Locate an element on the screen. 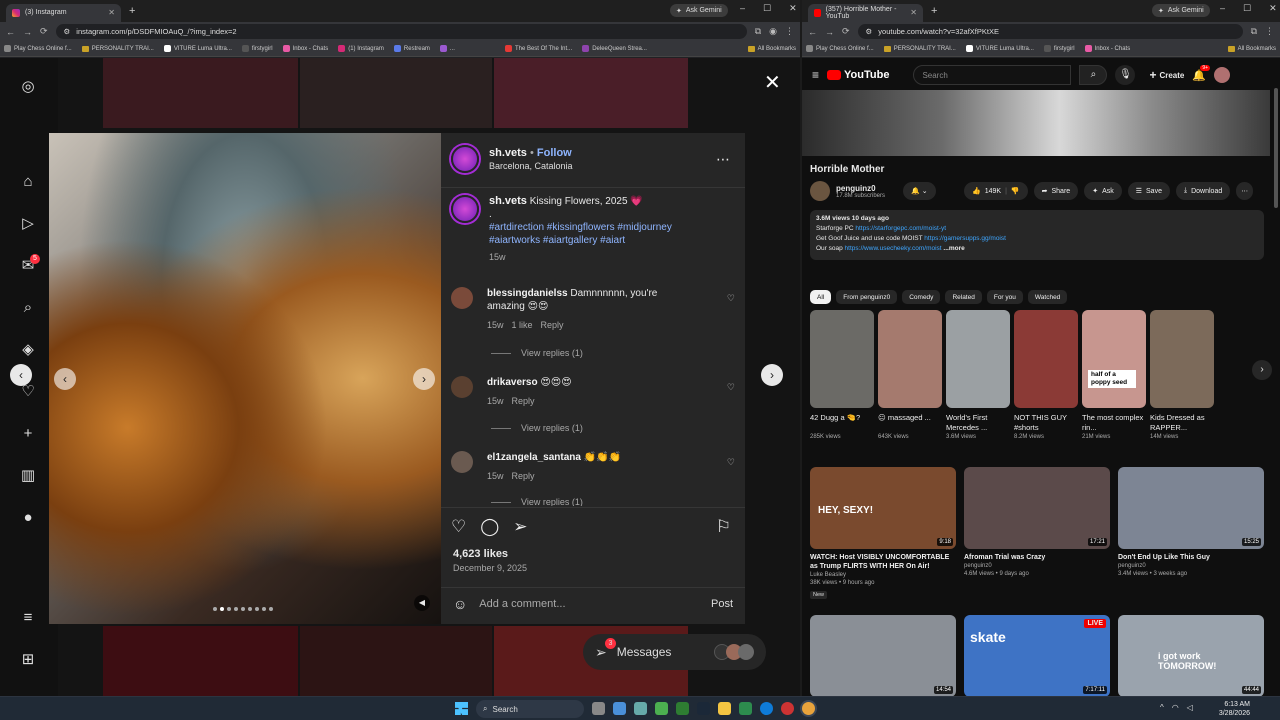  tab-youtube: (357) Horrible Mother - YouTub ✕ is located at coordinates (865, 12).